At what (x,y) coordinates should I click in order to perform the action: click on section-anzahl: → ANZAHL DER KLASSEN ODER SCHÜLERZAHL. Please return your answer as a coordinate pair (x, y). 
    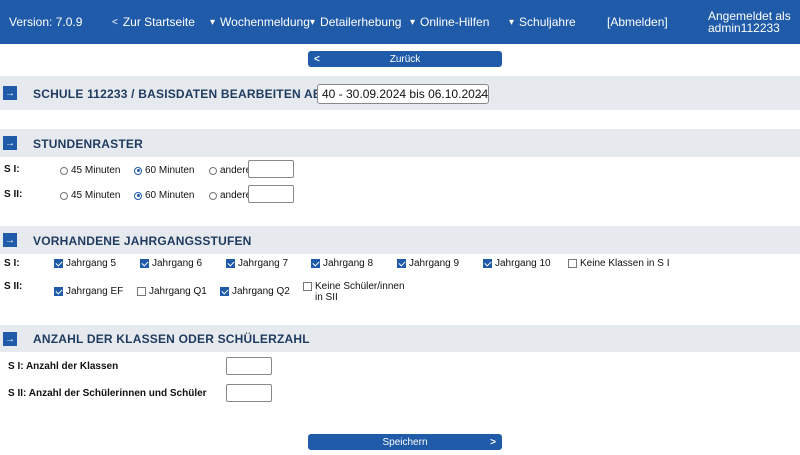
    Looking at the image, I should click on (400, 338).